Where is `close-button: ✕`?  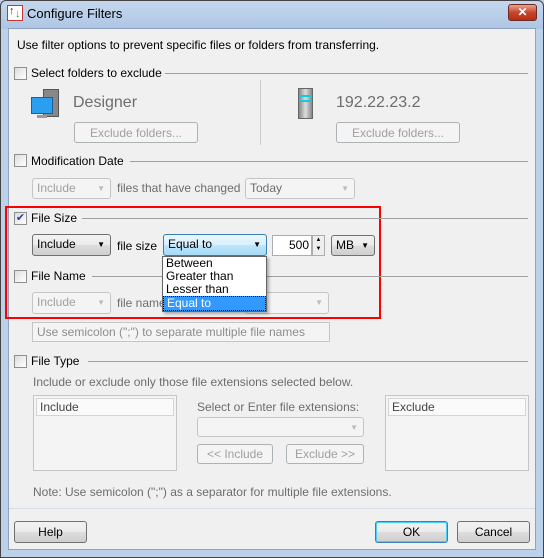 close-button: ✕ is located at coordinates (522, 12).